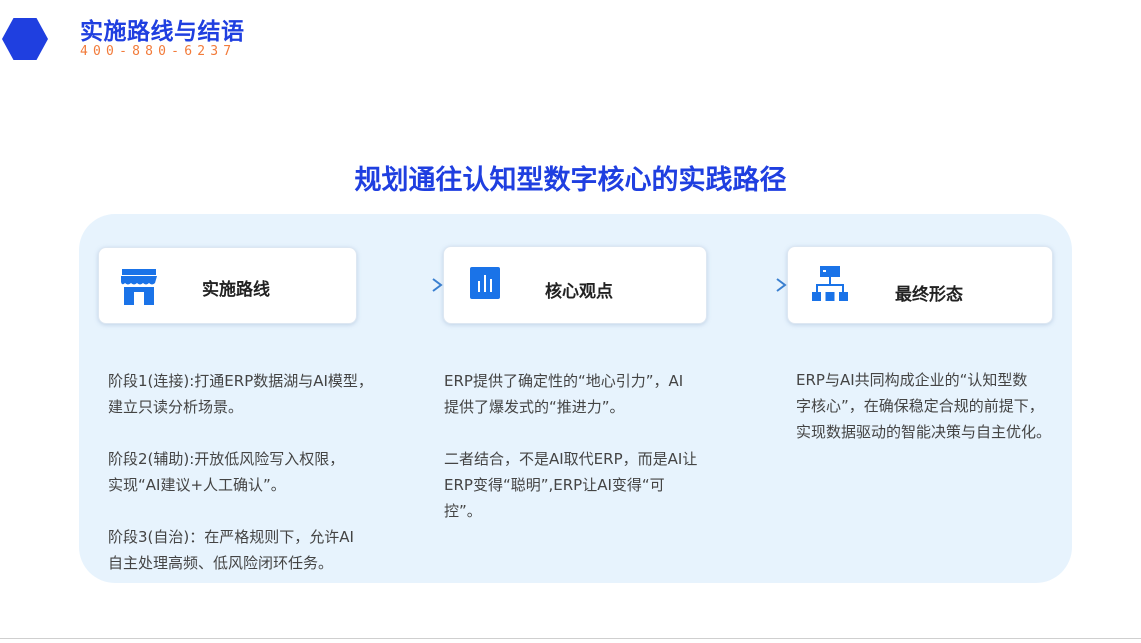 Image resolution: width=1141 pixels, height=643 pixels. What do you see at coordinates (236, 290) in the screenshot?
I see `card-route-title: 实施路线` at bounding box center [236, 290].